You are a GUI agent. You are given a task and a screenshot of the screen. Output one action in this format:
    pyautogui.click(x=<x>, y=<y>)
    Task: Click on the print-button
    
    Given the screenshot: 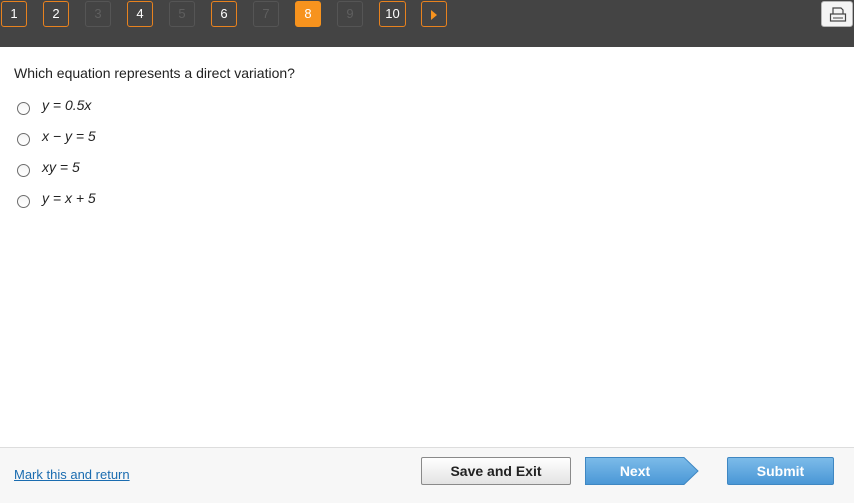 What is the action you would take?
    pyautogui.click(x=837, y=14)
    